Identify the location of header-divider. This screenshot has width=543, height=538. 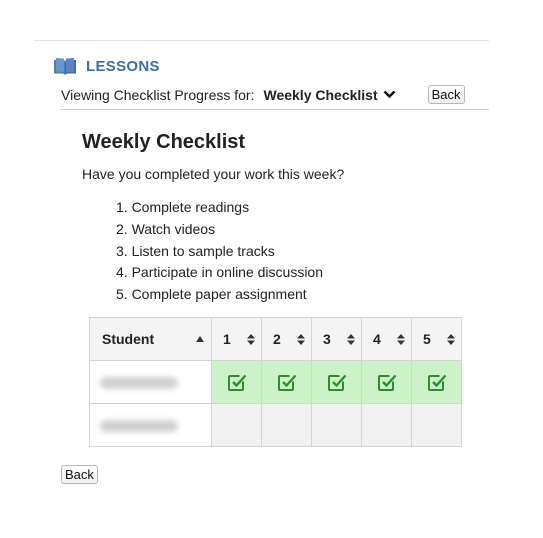
(274, 109).